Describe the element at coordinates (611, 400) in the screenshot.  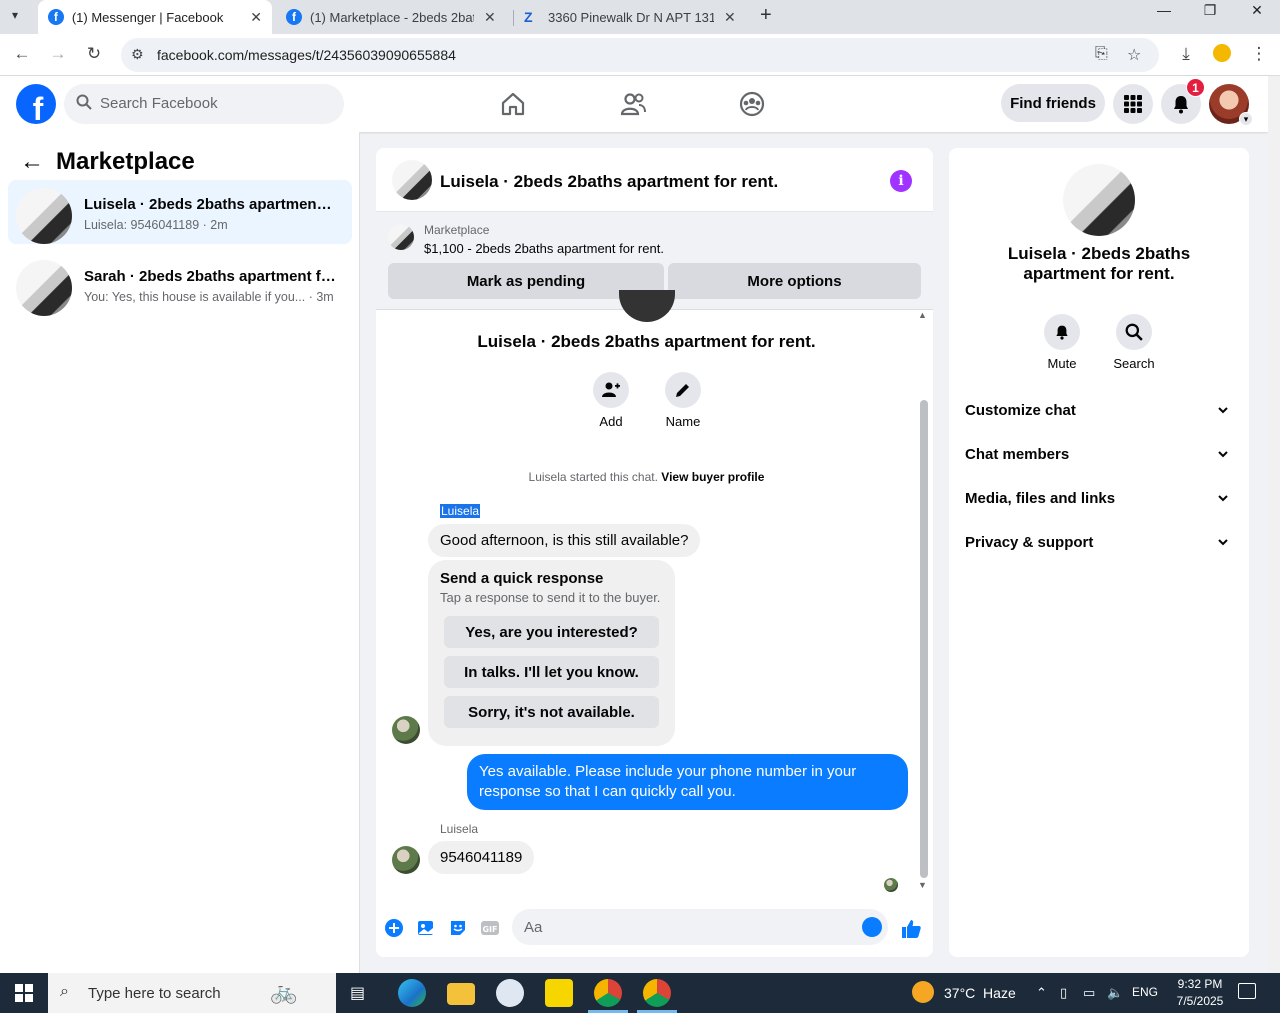
I see `add-button: Add` at that location.